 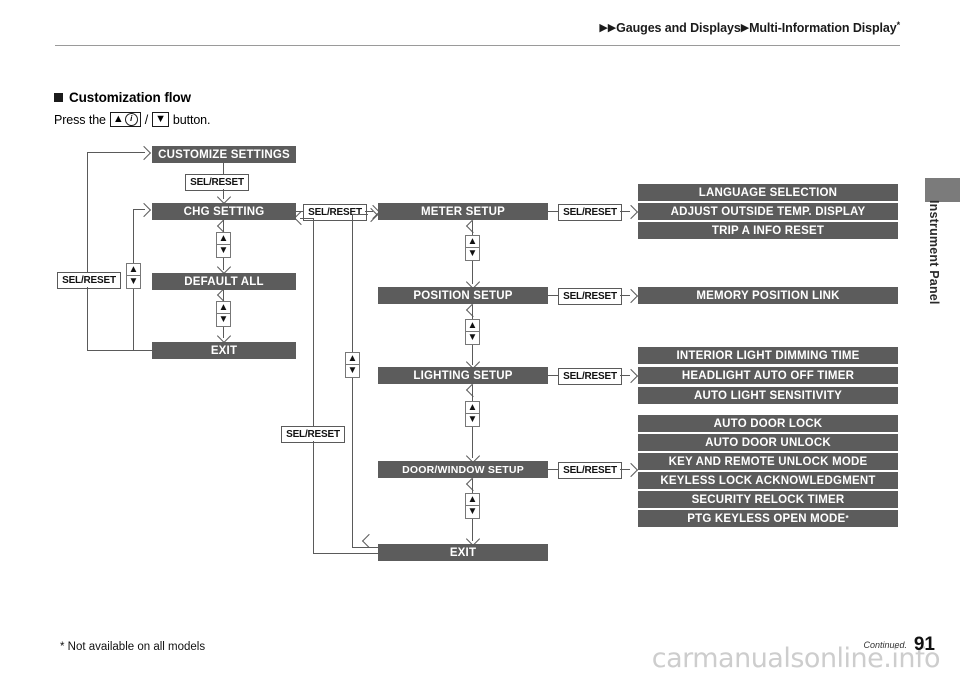 I want to click on sel-reset-label-1: SEL/RESET, so click(x=217, y=182).